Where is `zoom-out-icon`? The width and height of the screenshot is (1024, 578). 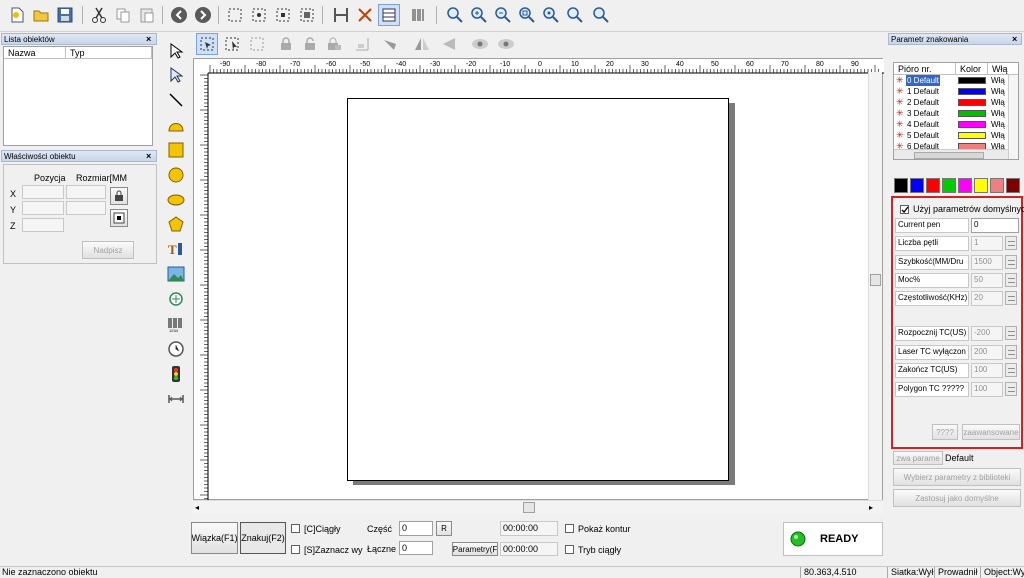
zoom-out-icon is located at coordinates (503, 15).